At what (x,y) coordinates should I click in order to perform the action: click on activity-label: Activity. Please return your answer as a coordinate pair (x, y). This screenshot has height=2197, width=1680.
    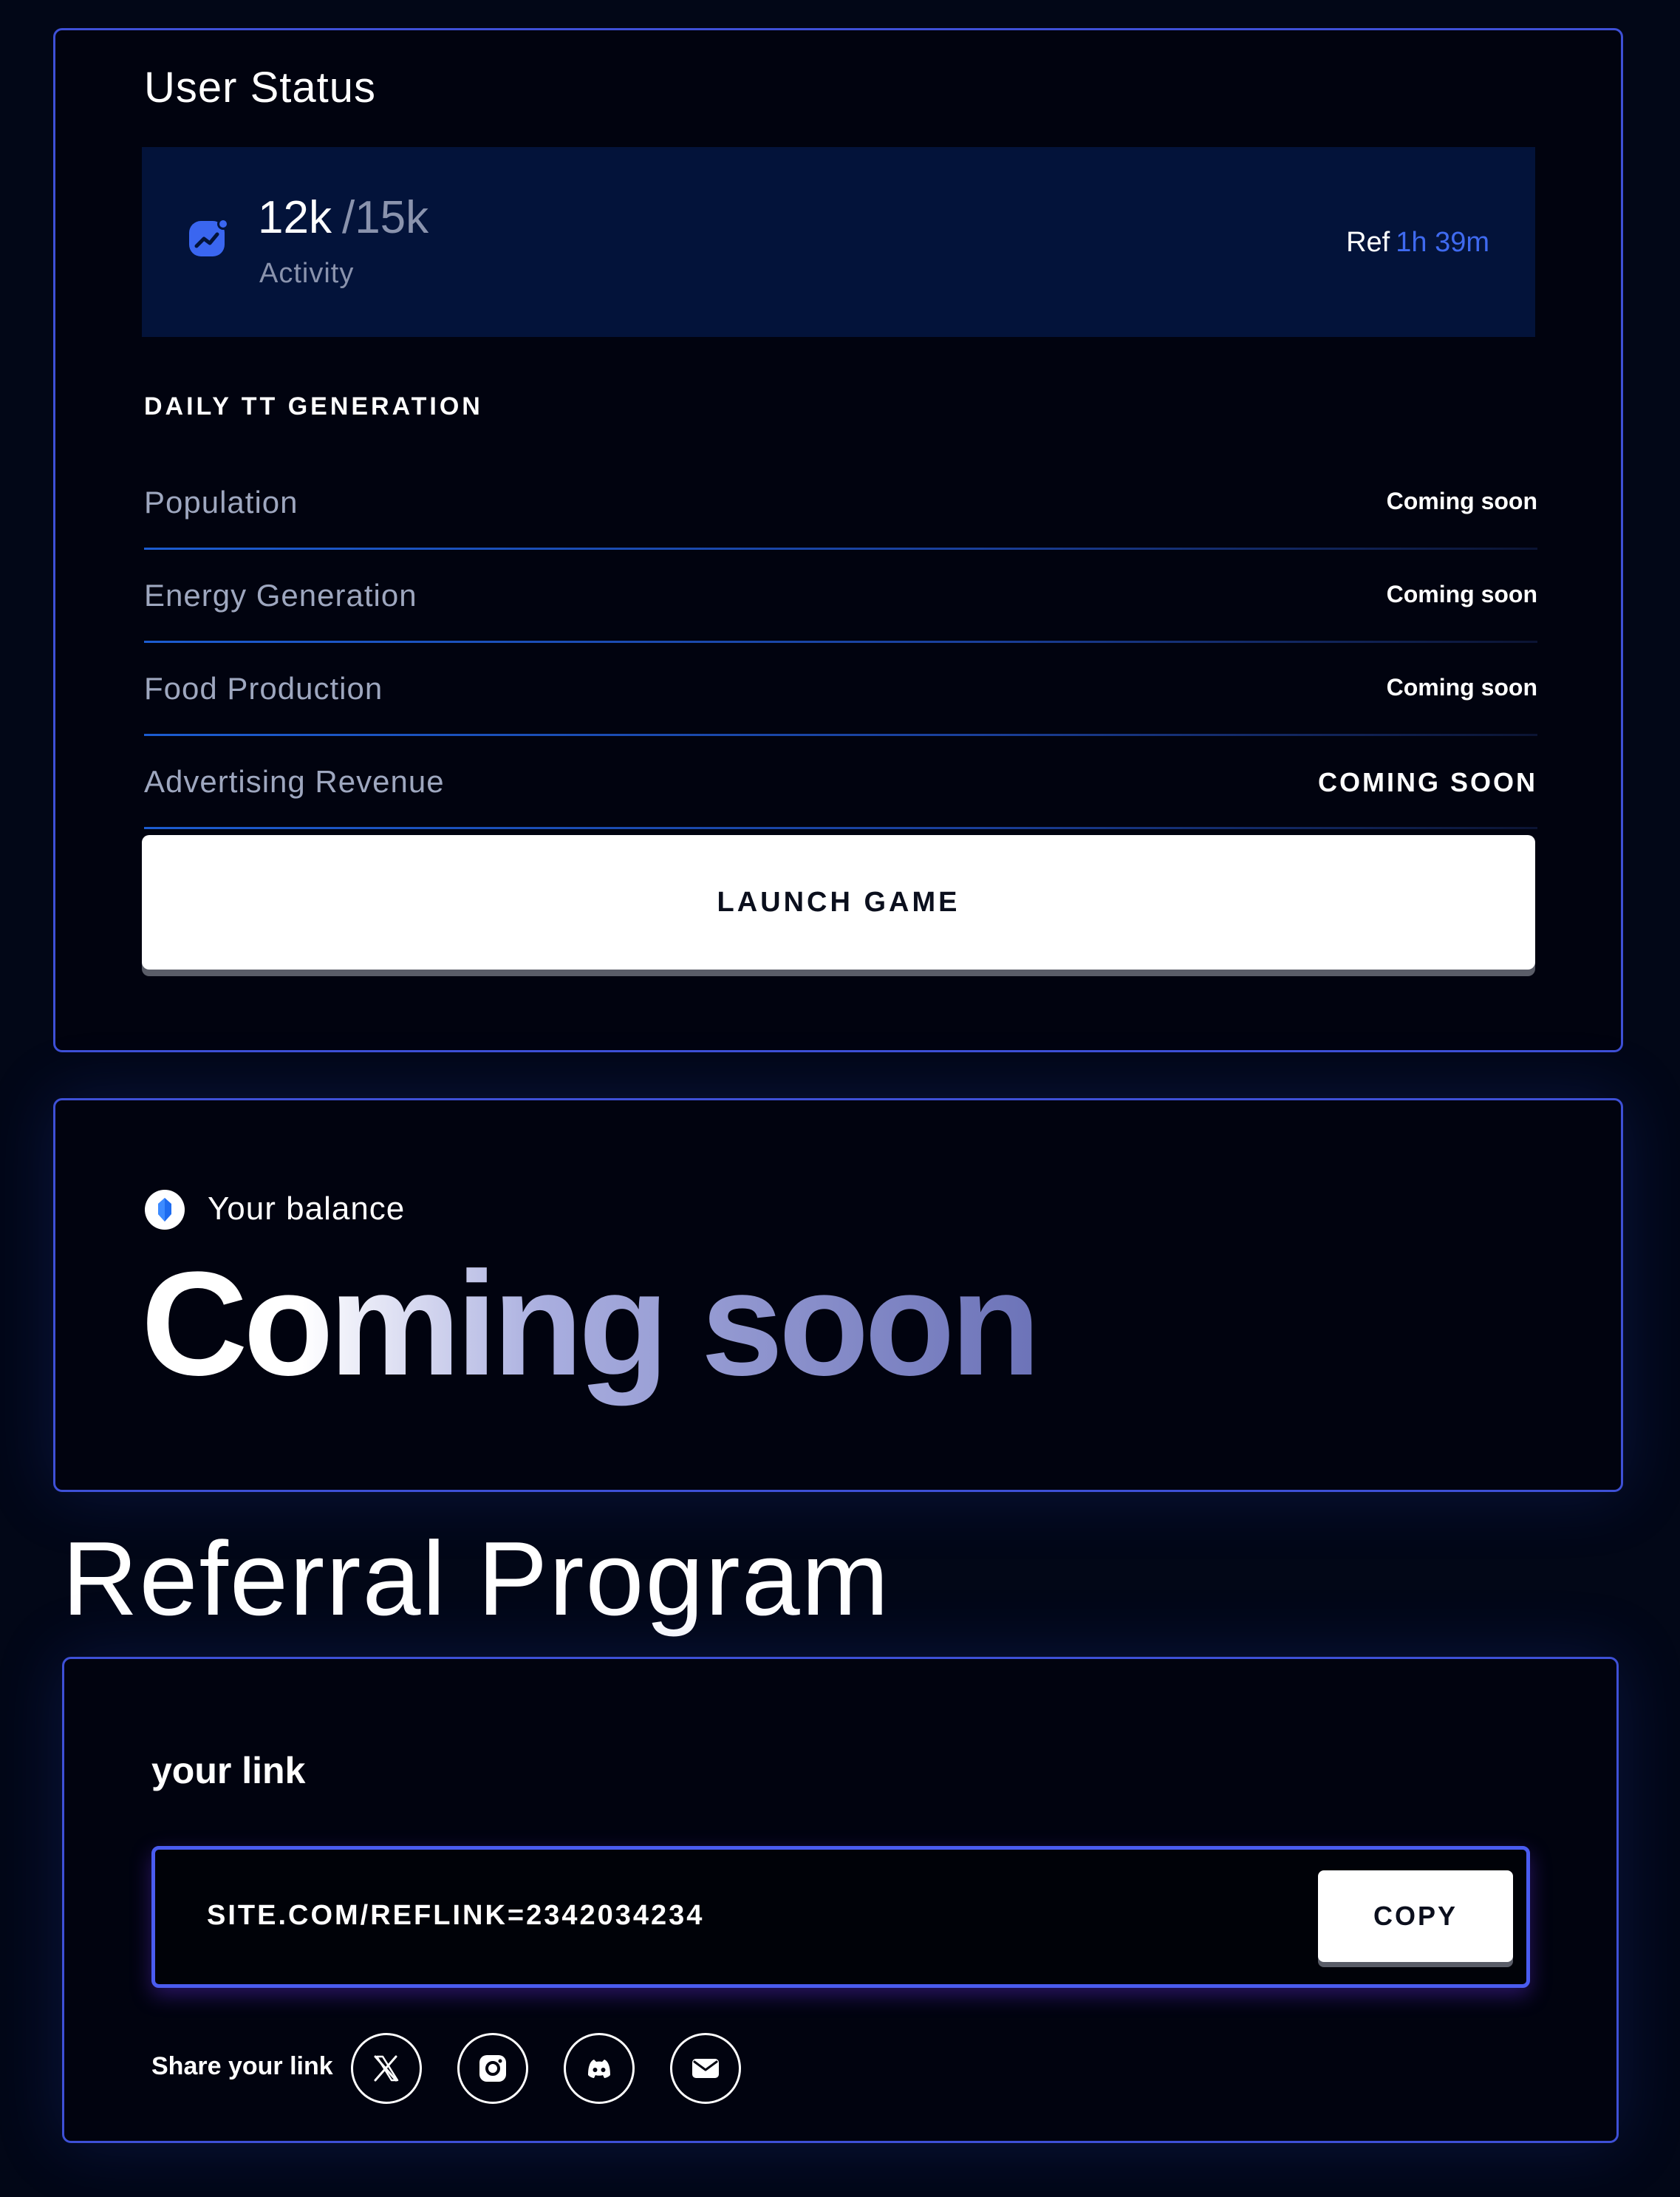
    Looking at the image, I should click on (307, 274).